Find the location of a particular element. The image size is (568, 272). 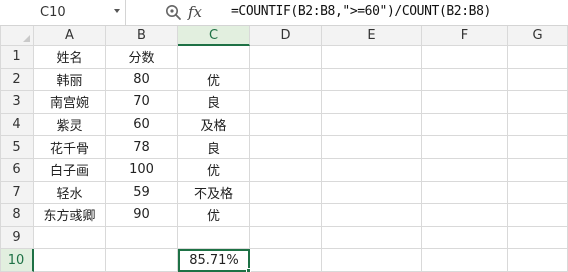

cell-e3 is located at coordinates (372, 102).